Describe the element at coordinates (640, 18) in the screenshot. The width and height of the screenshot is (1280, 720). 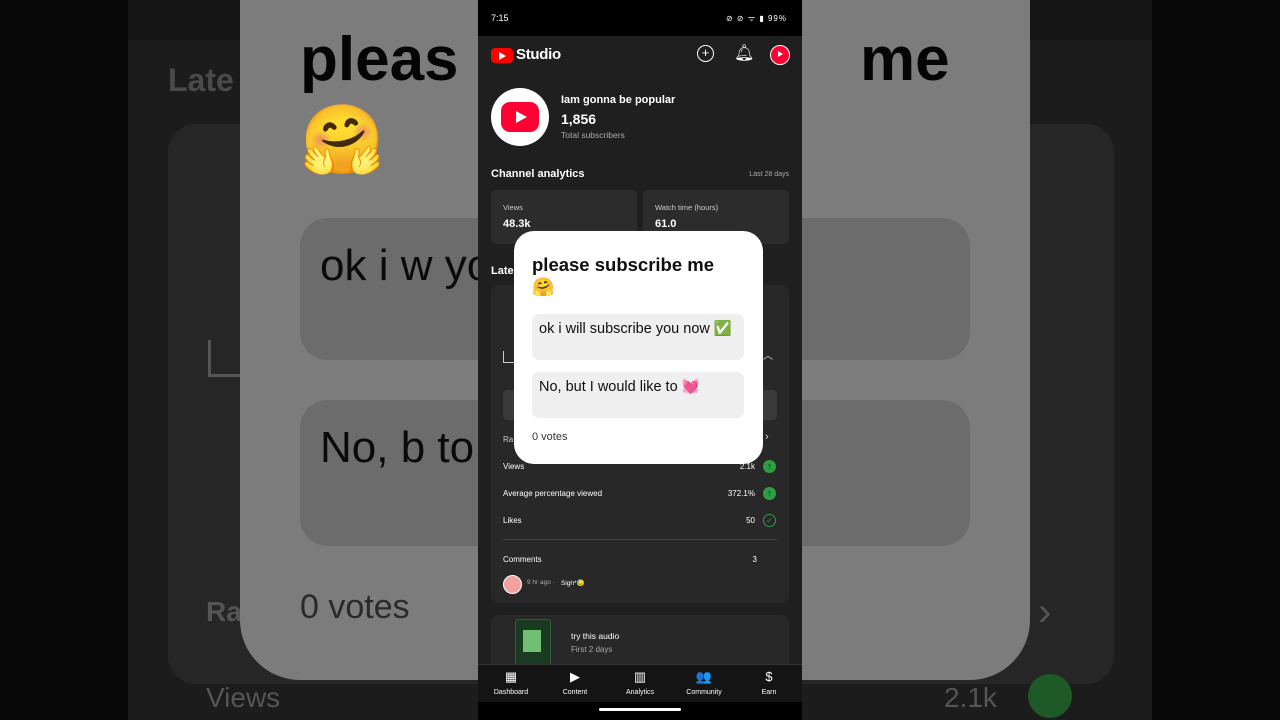
I see `status-bar: 7:15 ⊘ ⊘ ᯤ ▮ 99%` at that location.